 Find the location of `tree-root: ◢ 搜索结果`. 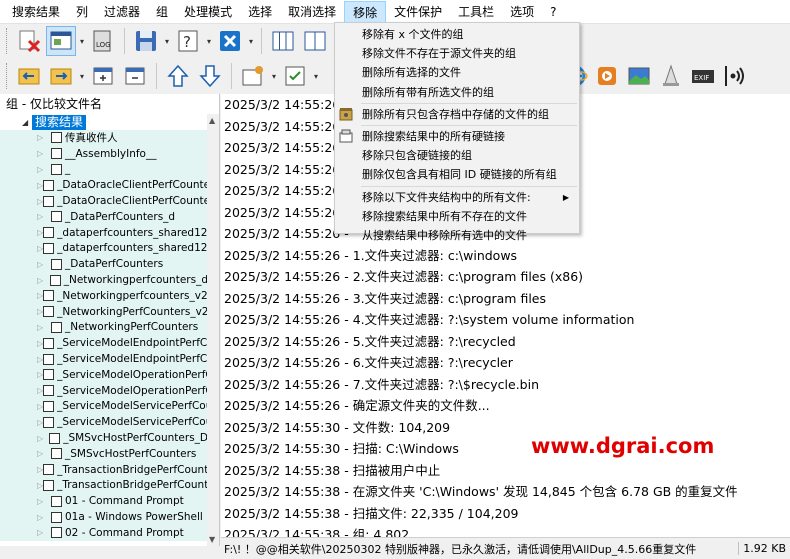

tree-root: ◢ 搜索结果 is located at coordinates (104, 122).